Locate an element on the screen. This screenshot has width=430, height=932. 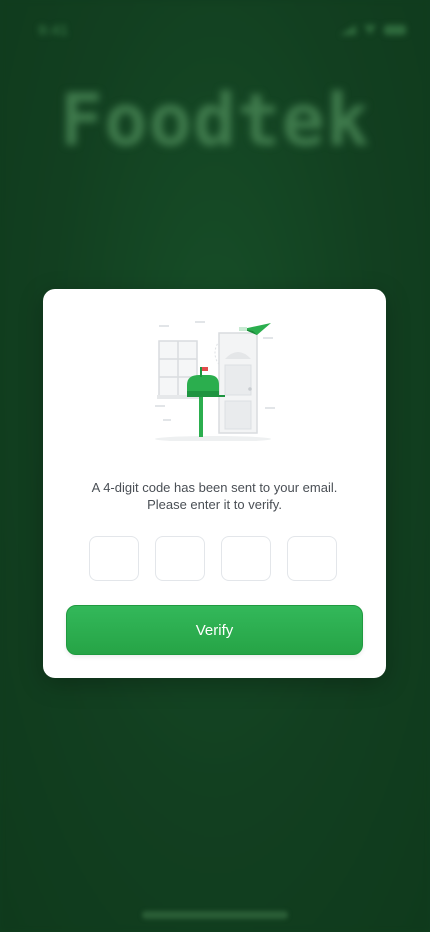
otp-input-group is located at coordinates (213, 558).